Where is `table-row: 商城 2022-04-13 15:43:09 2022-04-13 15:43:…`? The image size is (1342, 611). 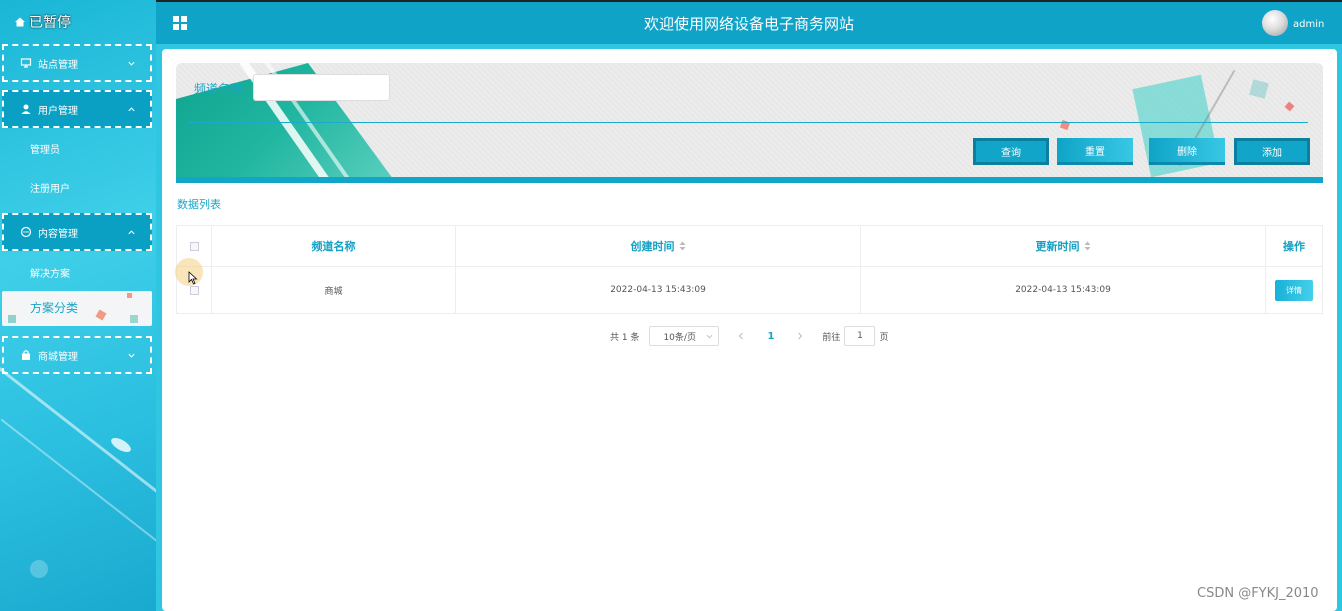 table-row: 商城 2022-04-13 15:43:09 2022-04-13 15:43:… is located at coordinates (749, 290).